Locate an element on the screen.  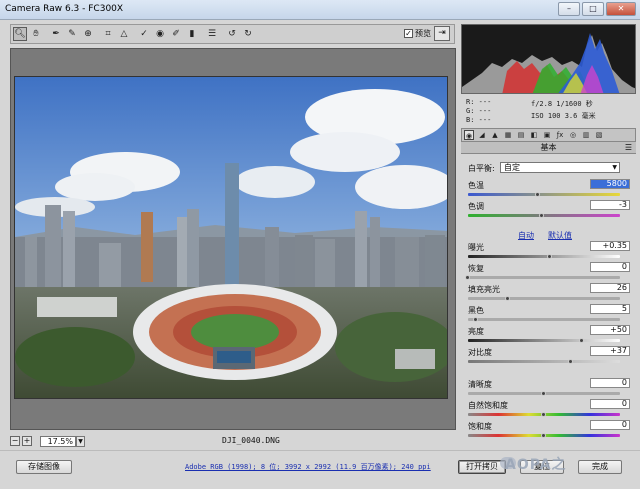
green-readout: G: --- is located at coordinates (479, 111).